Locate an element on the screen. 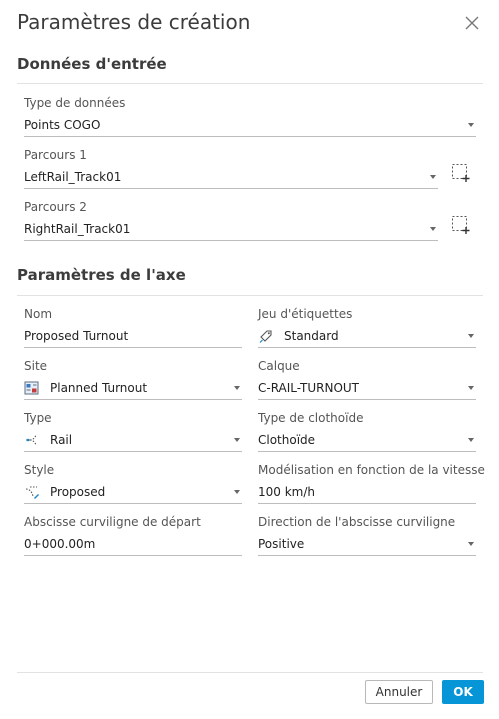 The width and height of the screenshot is (499, 719). style-label: Style is located at coordinates (39, 470).